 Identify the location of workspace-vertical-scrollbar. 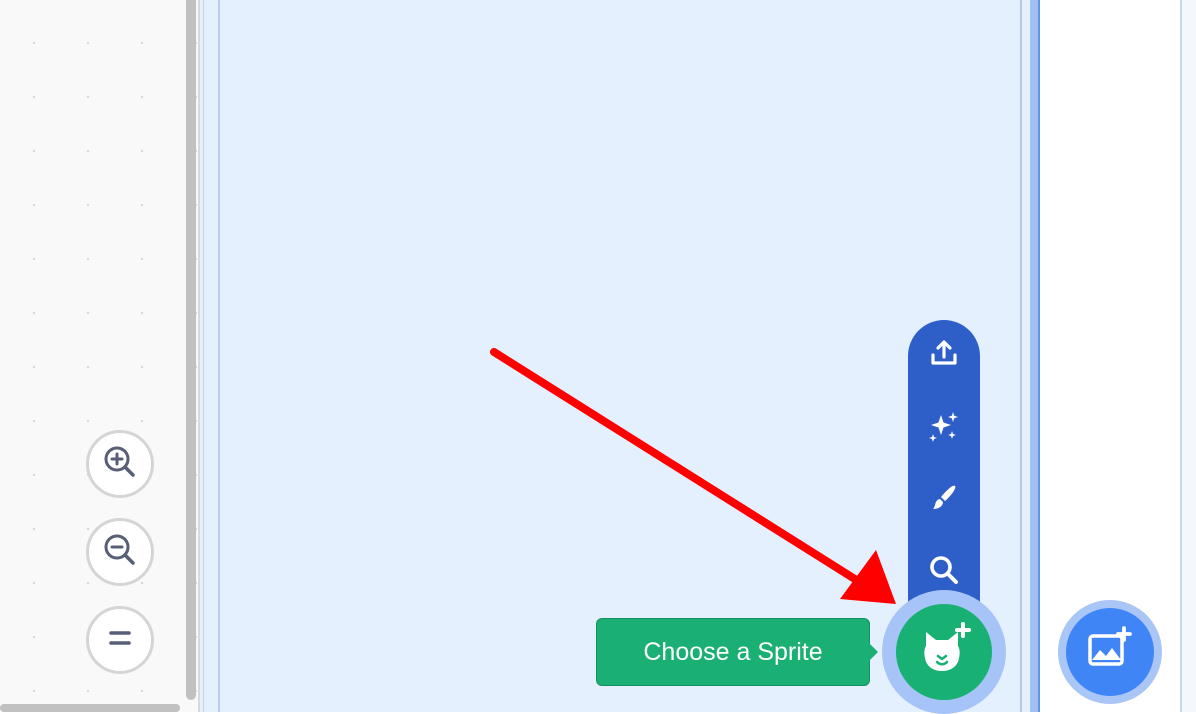
(191, 350).